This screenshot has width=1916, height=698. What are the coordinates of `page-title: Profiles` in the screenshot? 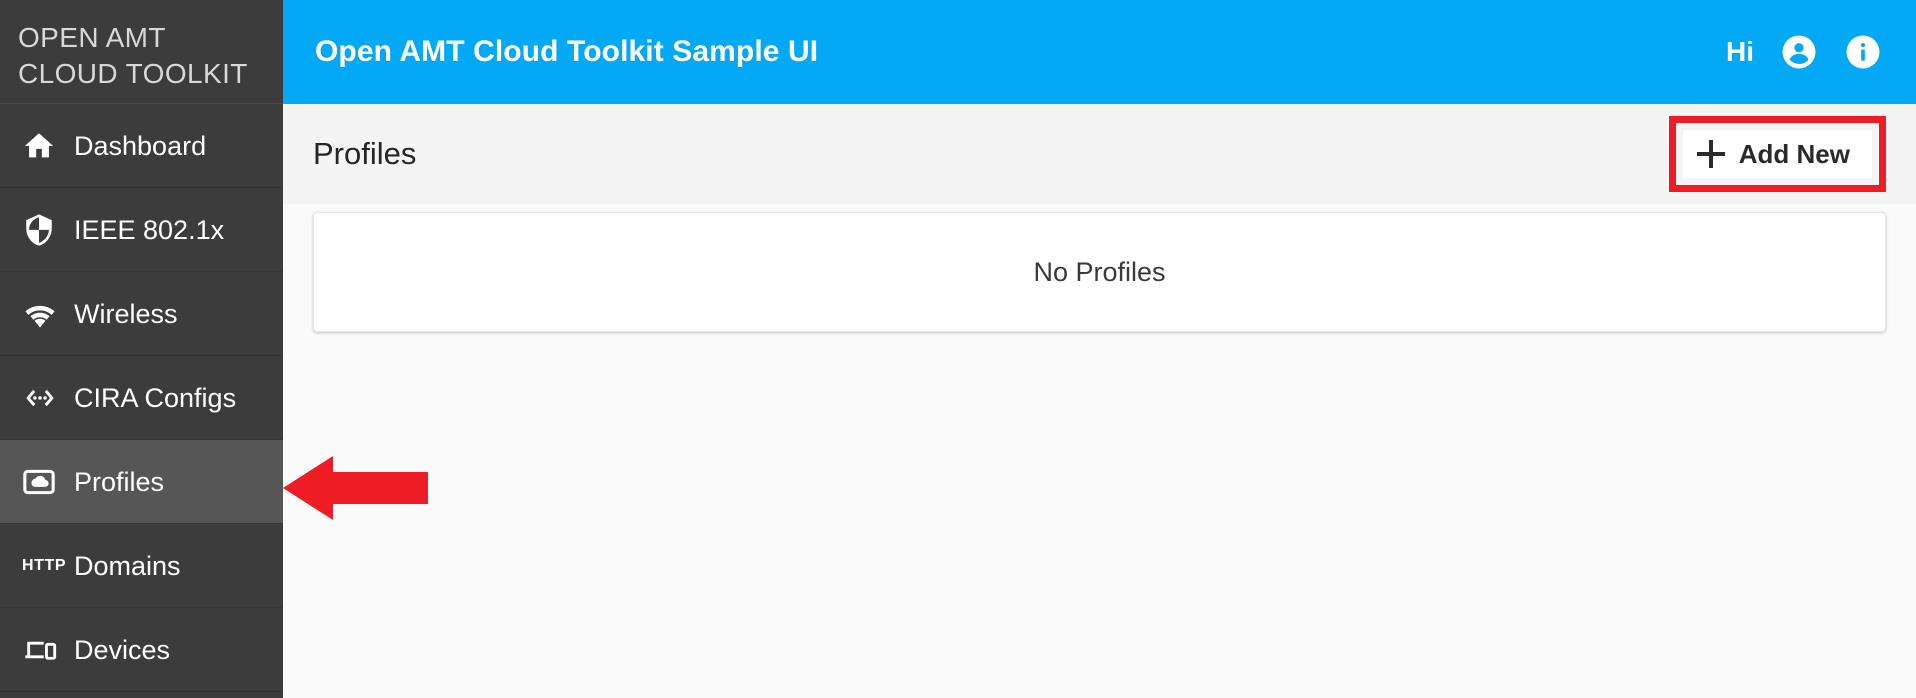 It's located at (365, 153).